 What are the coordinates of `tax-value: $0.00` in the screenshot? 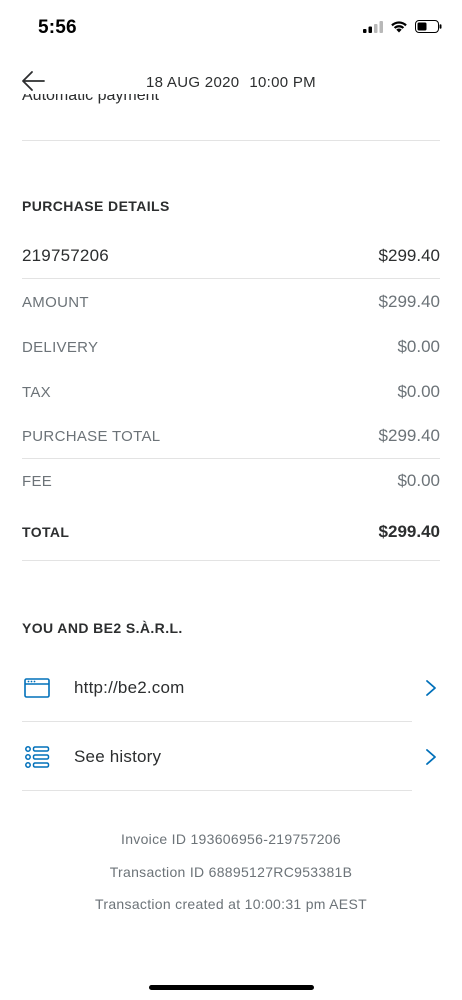 It's located at (418, 391).